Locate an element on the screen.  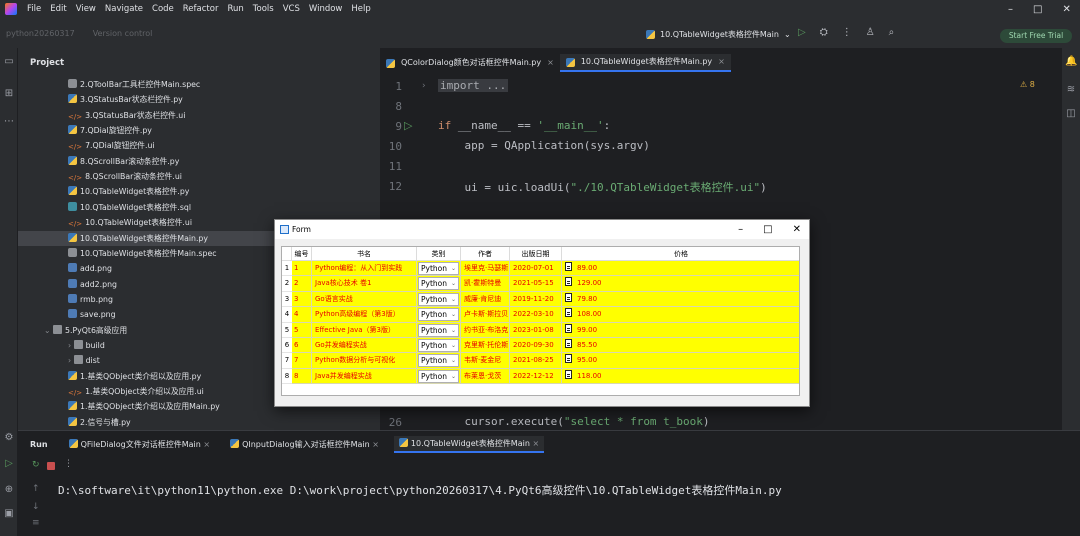
project-tree-item: </> 8.QScrollBar滚动条控件.ui is located at coordinates (199, 176).